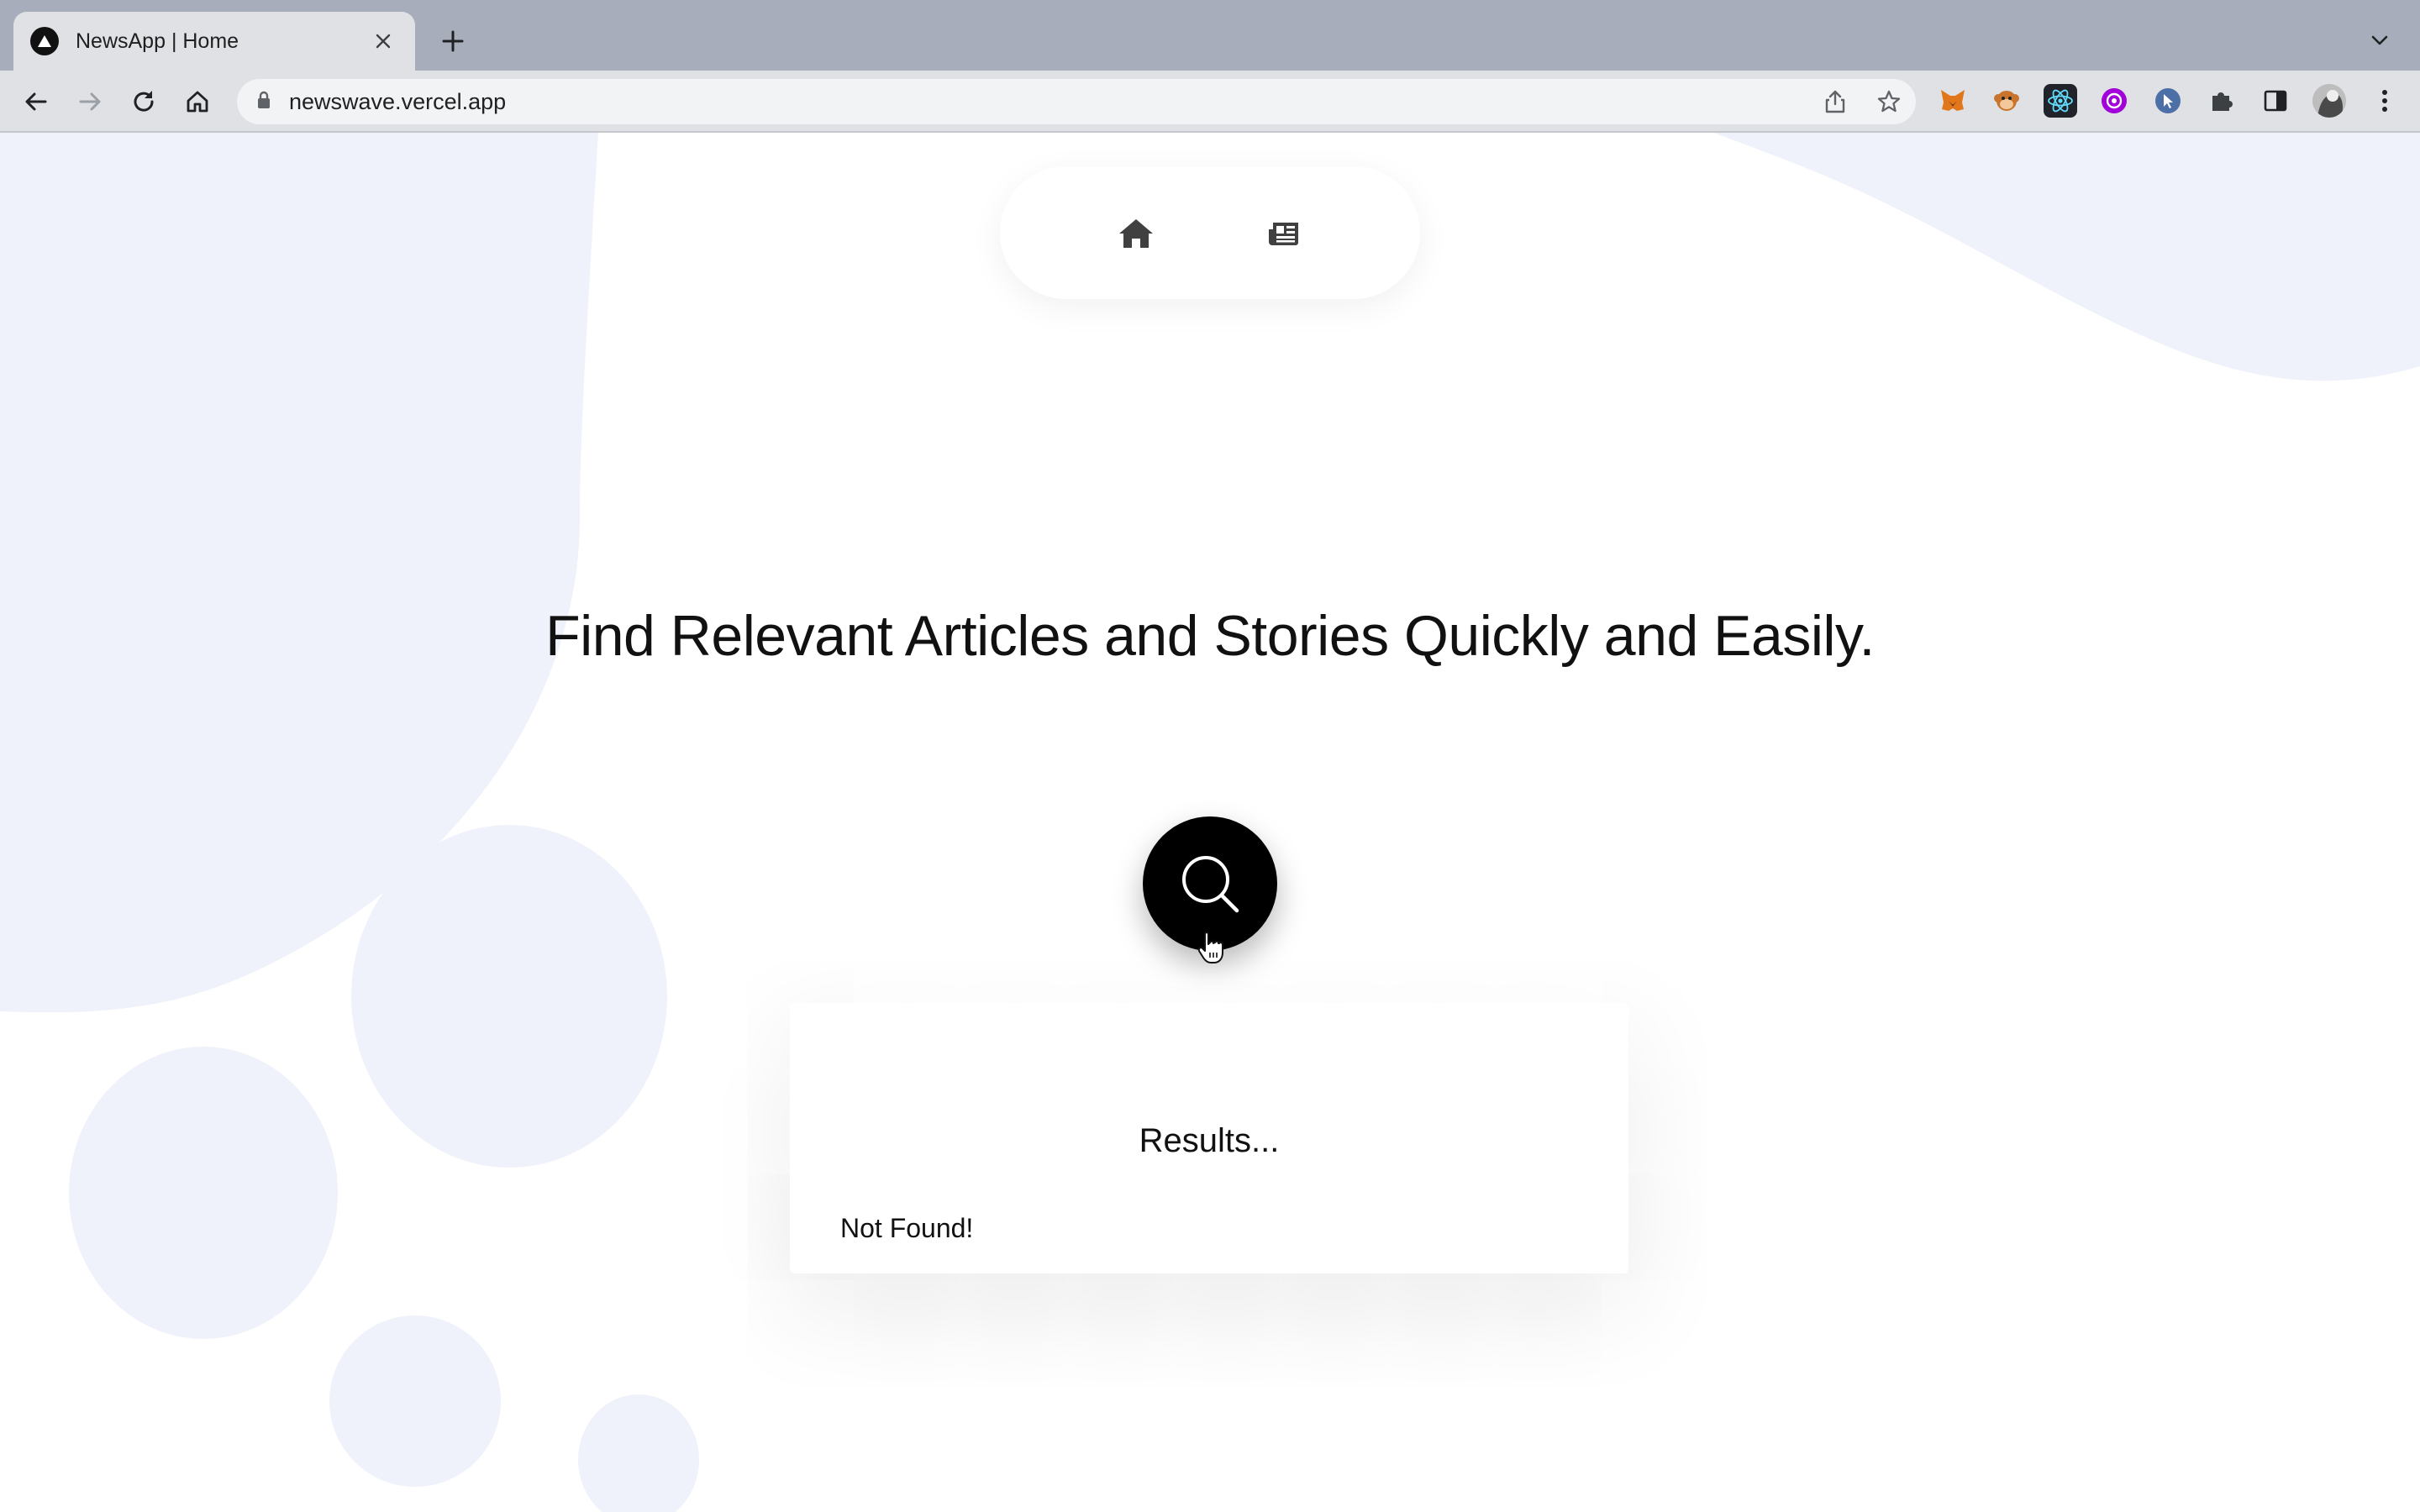 The image size is (2420, 1512). Describe the element at coordinates (2380, 40) in the screenshot. I see `chevron-down-icon` at that location.